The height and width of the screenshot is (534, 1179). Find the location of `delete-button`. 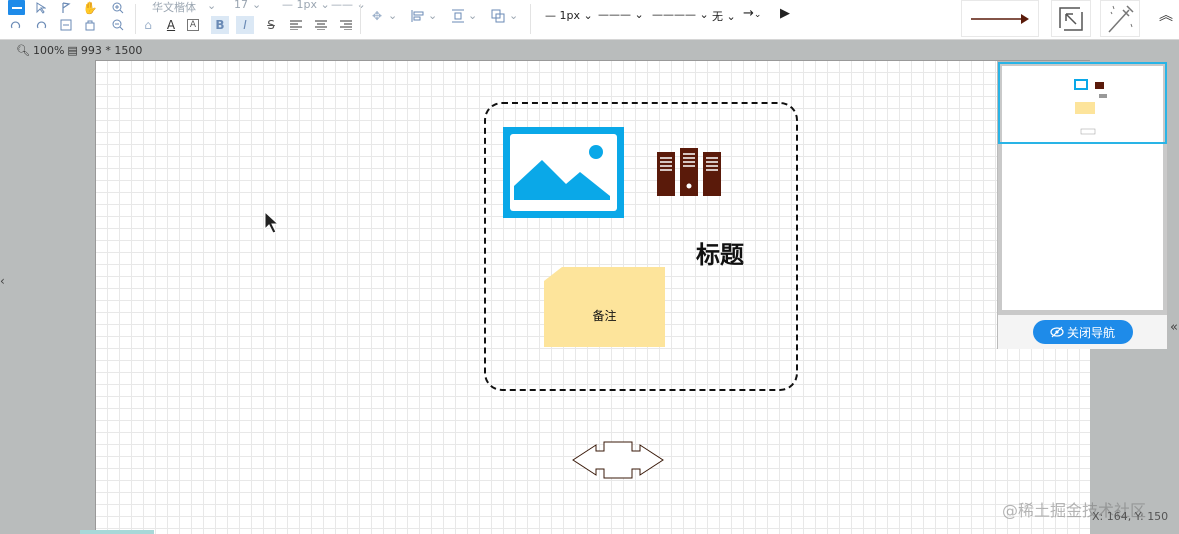

delete-button is located at coordinates (66, 25).